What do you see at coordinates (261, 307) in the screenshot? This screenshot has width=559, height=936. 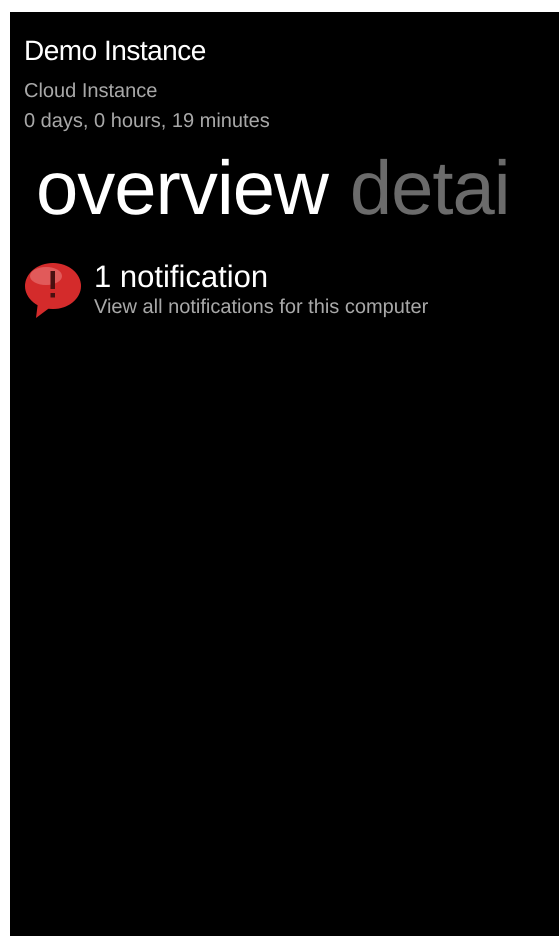 I see `notification-description: View all notifications for this computer` at bounding box center [261, 307].